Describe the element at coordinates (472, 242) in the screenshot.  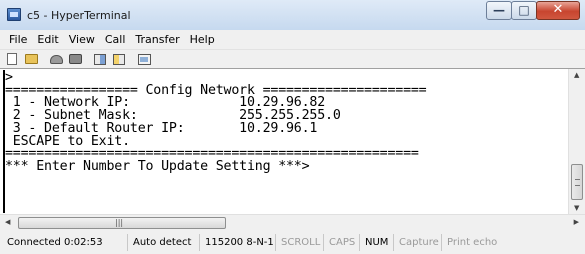
I see `print-echo-indicator: Print echo` at that location.